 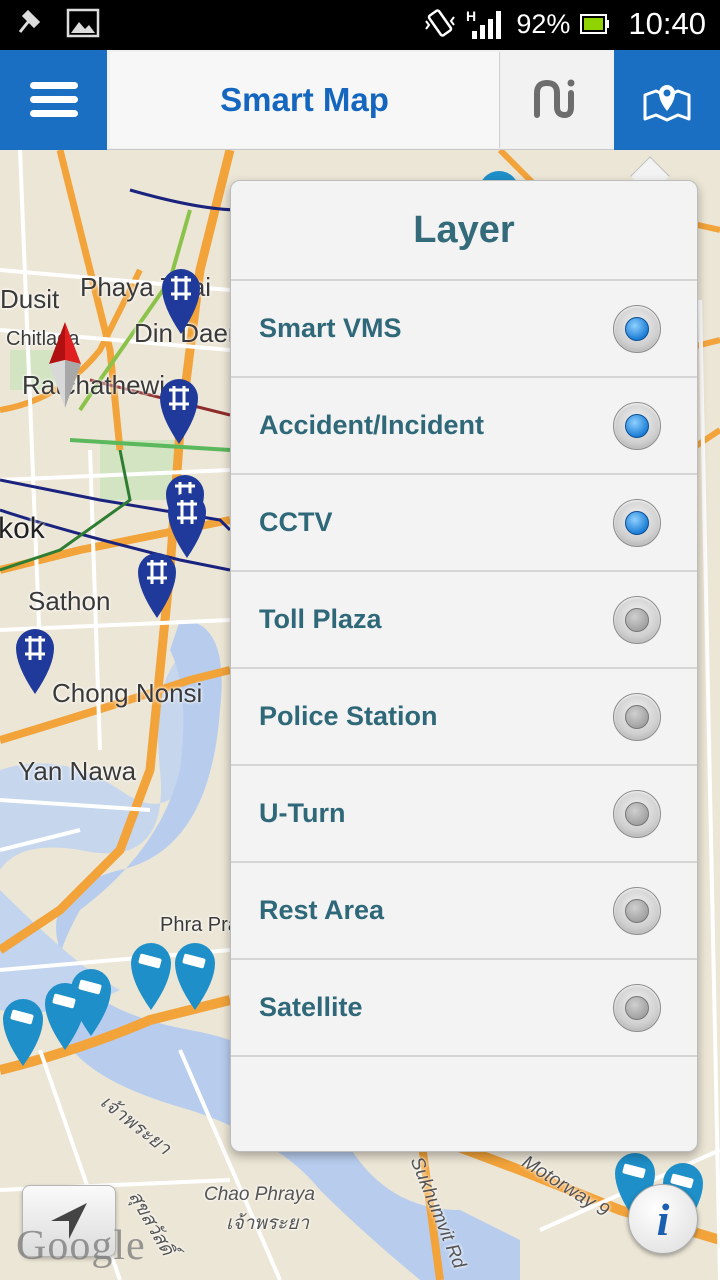 I want to click on layer-item-smart-vms: Smart VMS, so click(x=464, y=329).